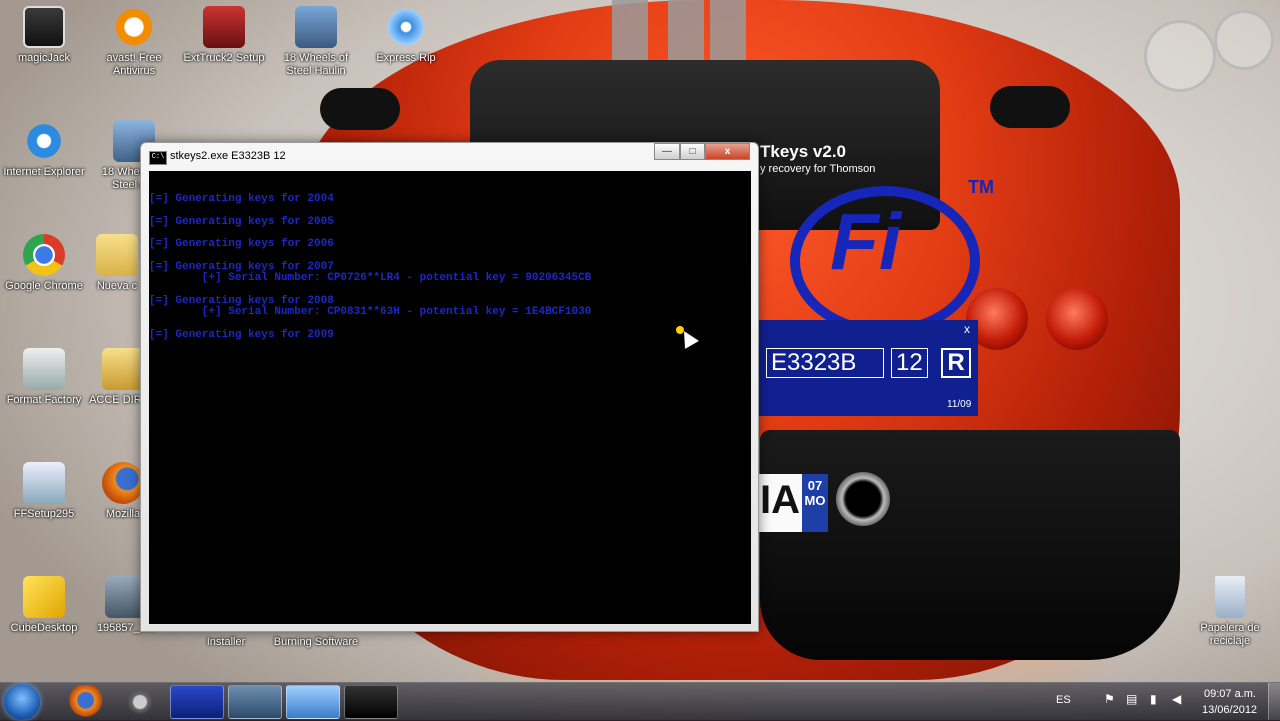  What do you see at coordinates (1230, 634) in the screenshot?
I see `desktop-icon-label: Papelera de reciclaje` at bounding box center [1230, 634].